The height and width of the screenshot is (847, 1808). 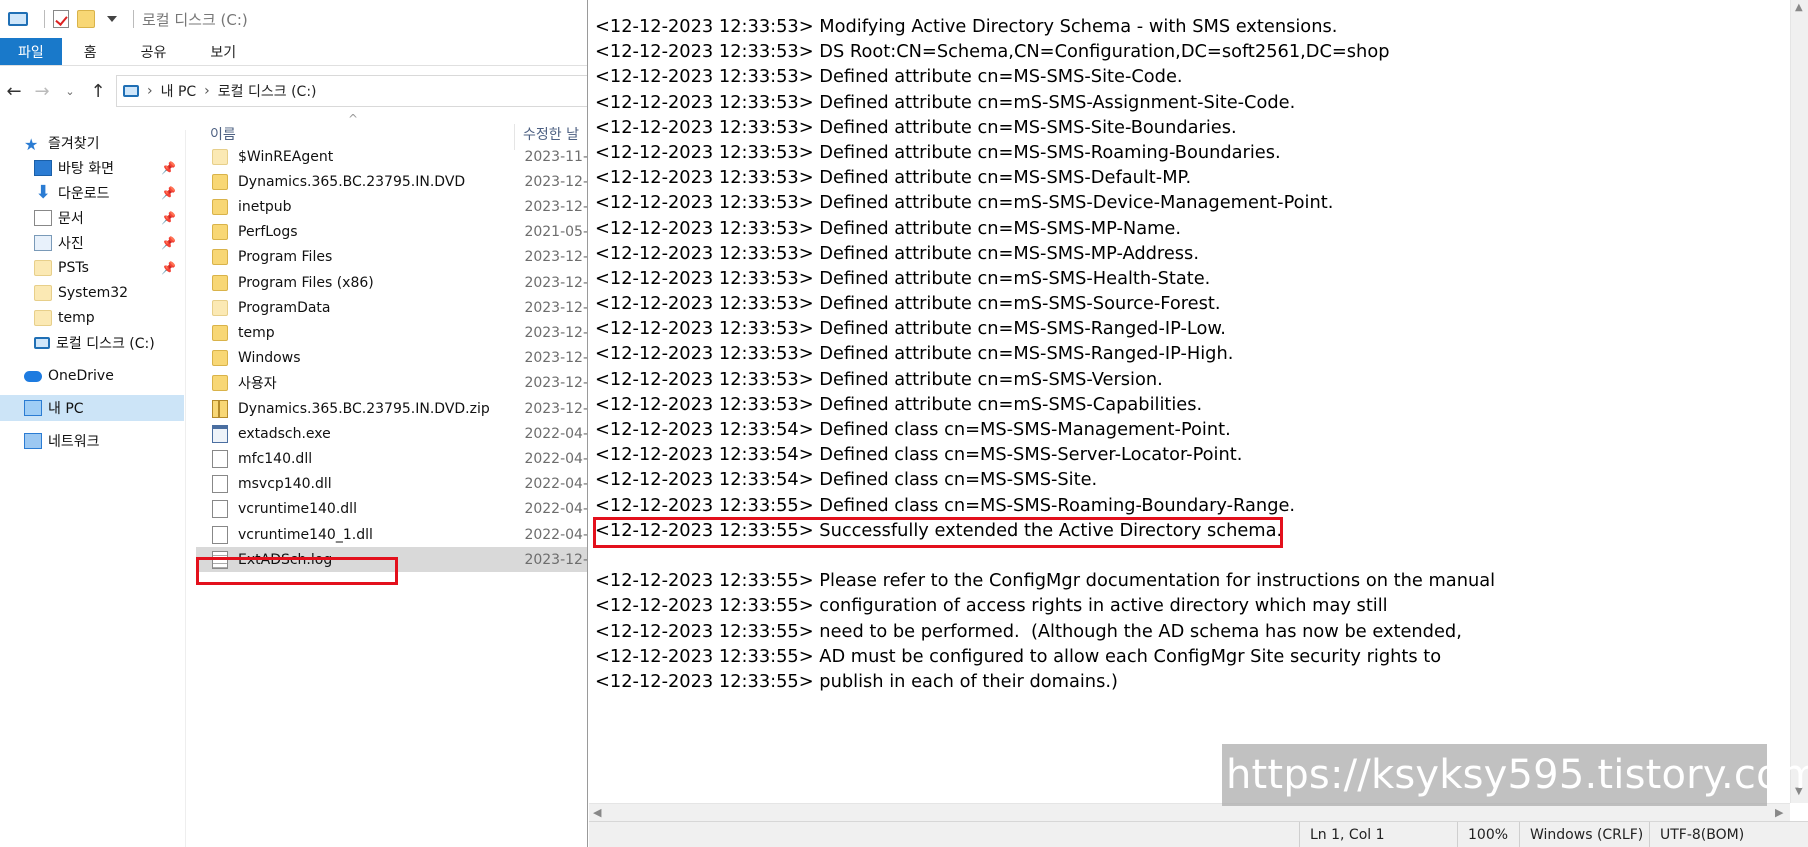 What do you see at coordinates (391, 282) in the screenshot?
I see `file-row: Program Files (x86) 2023-12-` at bounding box center [391, 282].